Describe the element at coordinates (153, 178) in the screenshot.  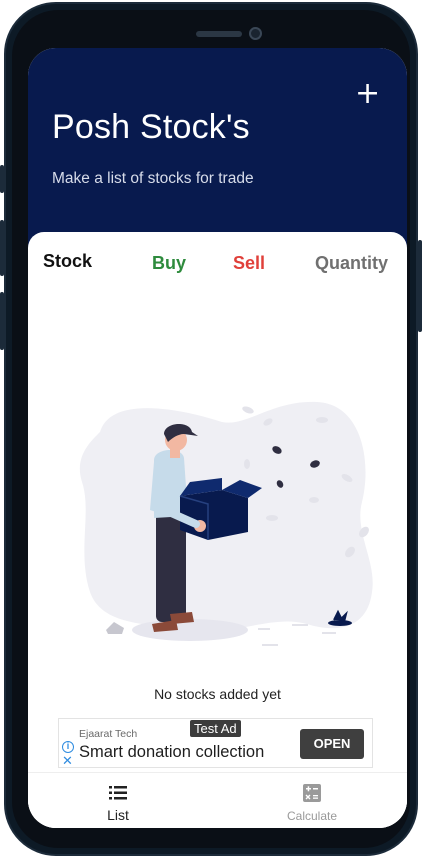
I see `page-subtitle: Make a list of stocks for trade` at that location.